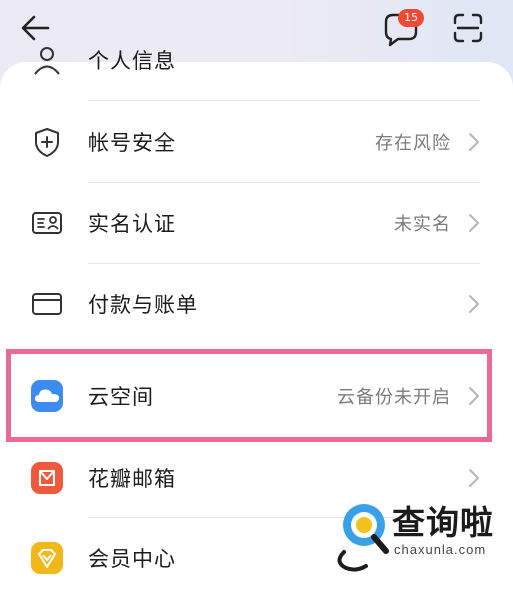 This screenshot has width=513, height=602. I want to click on mail-icon, so click(47, 478).